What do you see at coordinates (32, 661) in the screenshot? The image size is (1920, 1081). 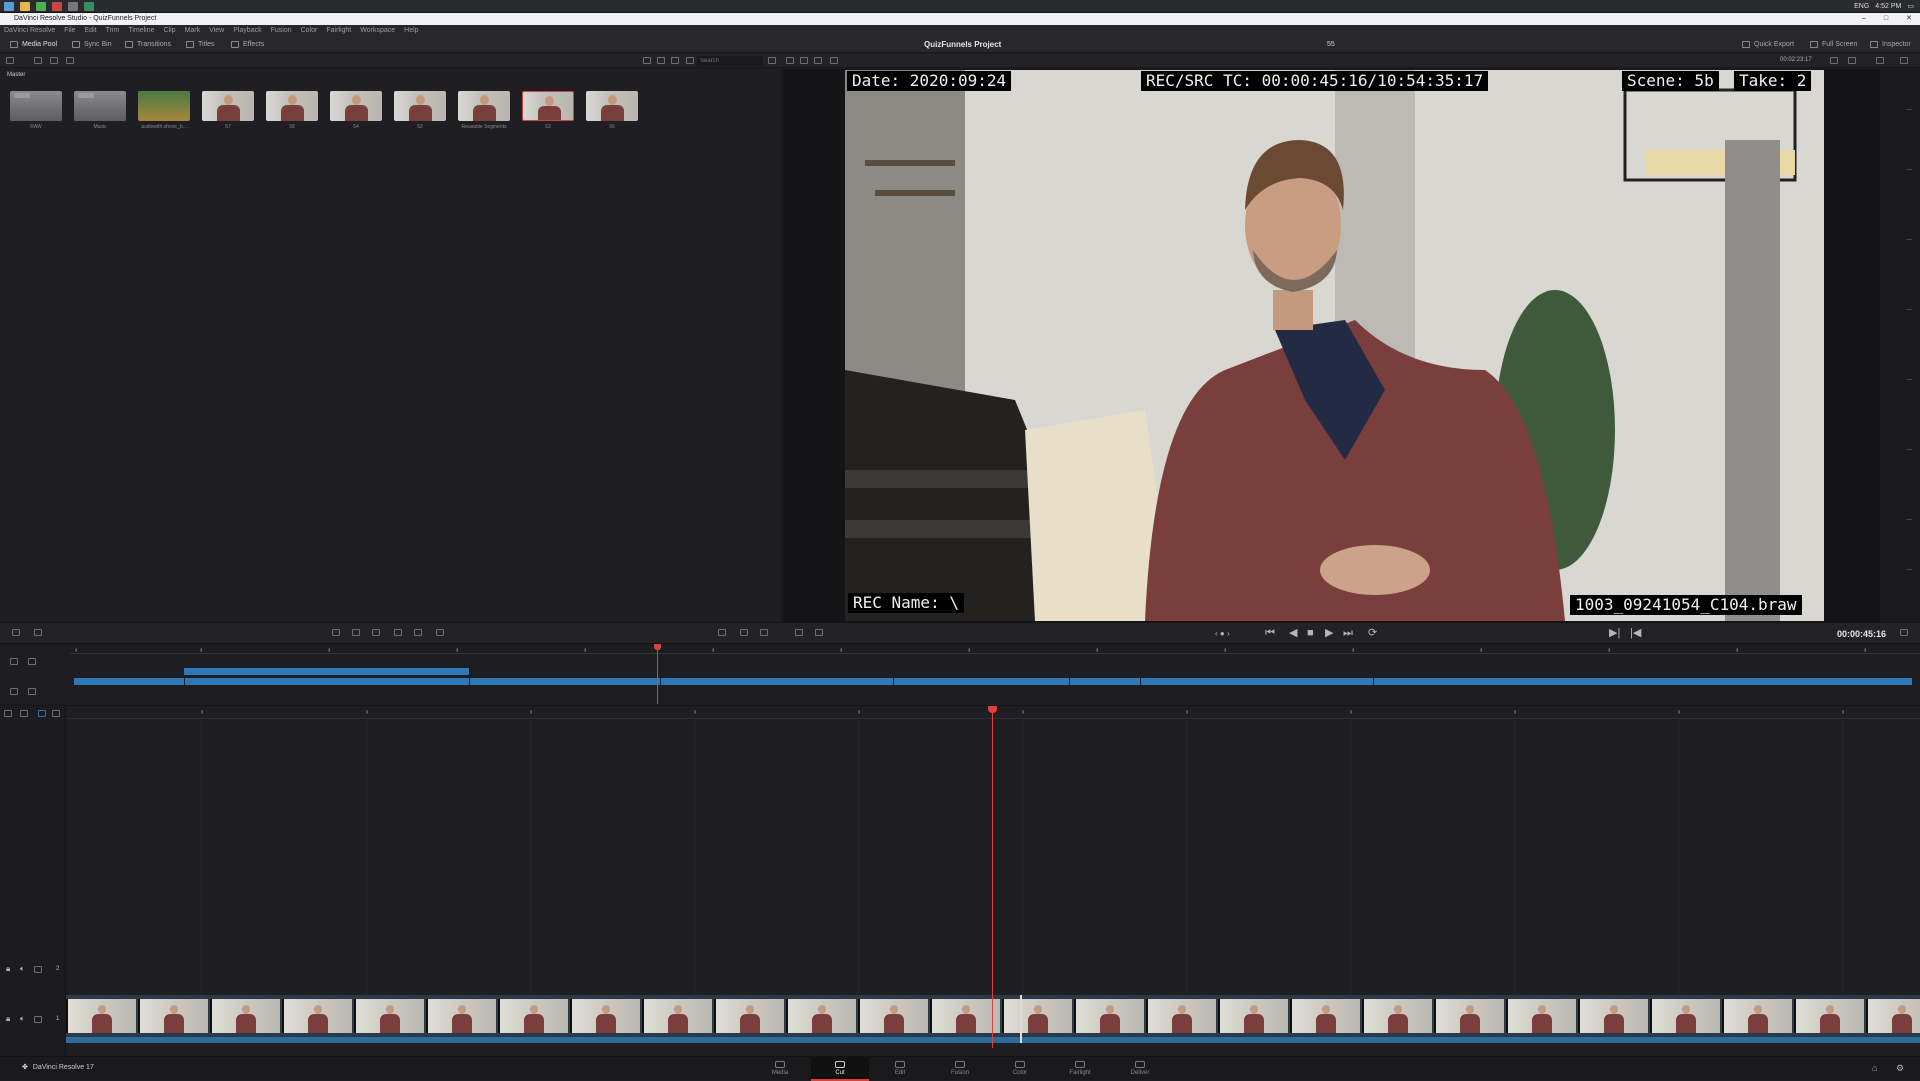 I see `link-icon` at bounding box center [32, 661].